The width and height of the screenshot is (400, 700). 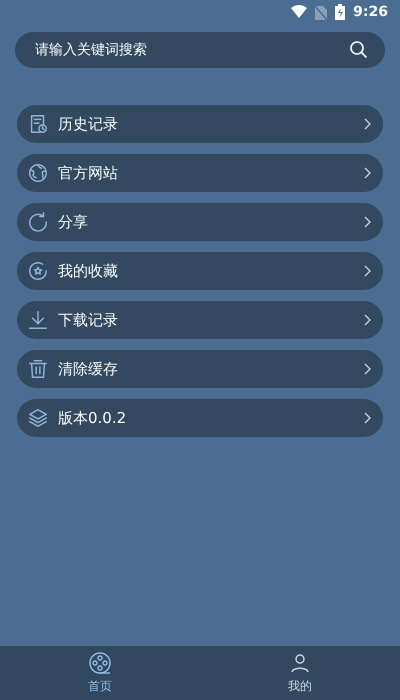 I want to click on menu-label: 官方网站, so click(x=88, y=173).